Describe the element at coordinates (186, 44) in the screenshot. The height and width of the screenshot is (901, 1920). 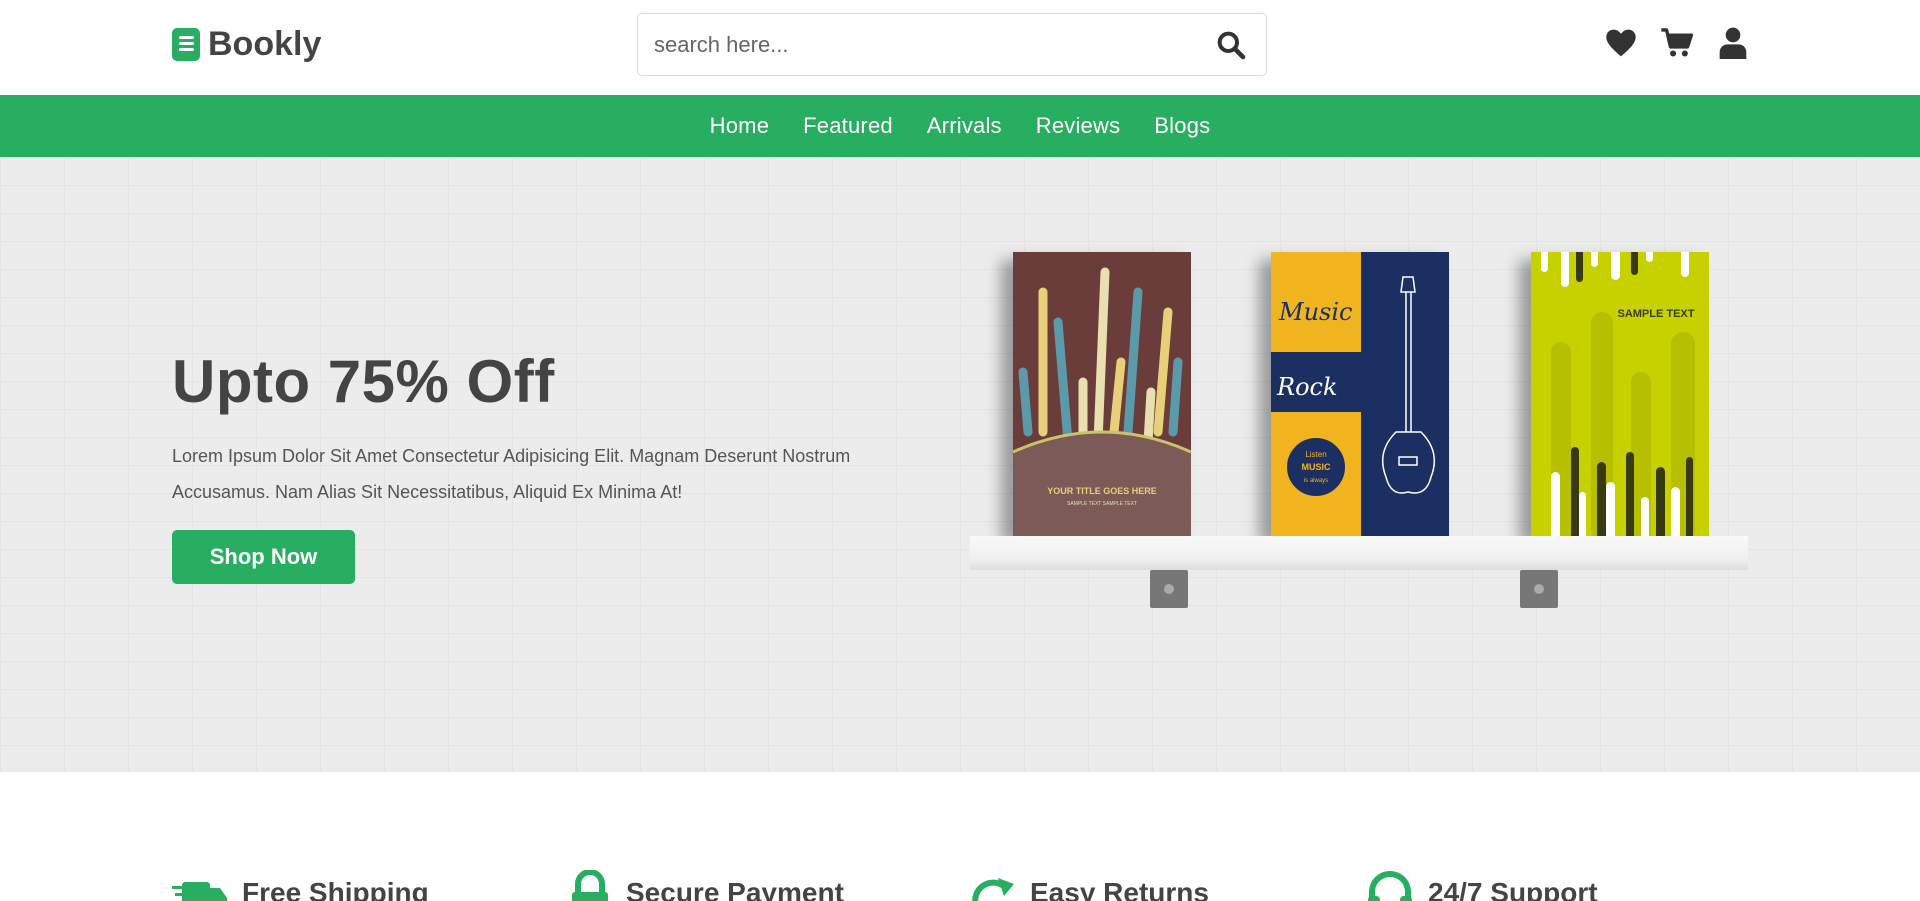
I see `book-icon` at that location.